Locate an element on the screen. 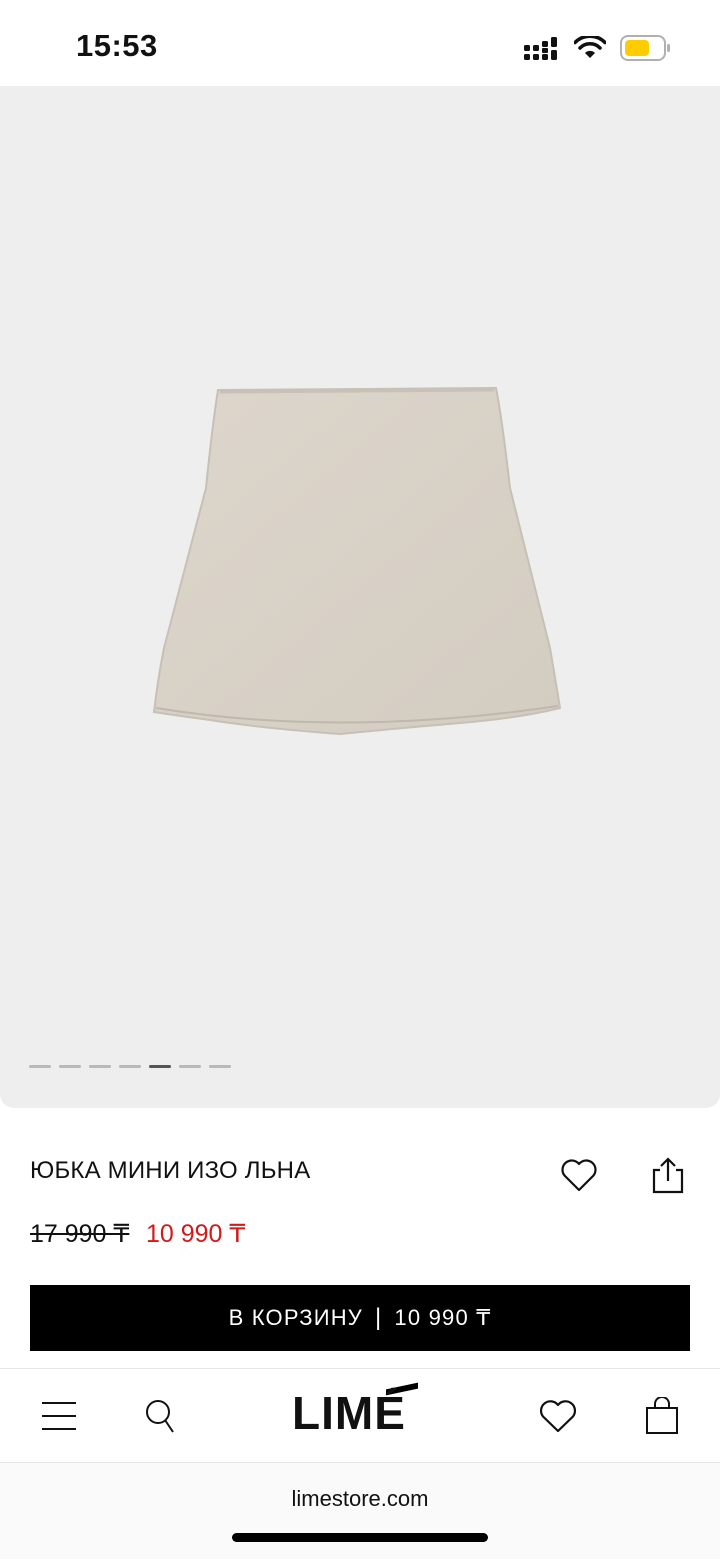  search-button is located at coordinates (160, 1416).